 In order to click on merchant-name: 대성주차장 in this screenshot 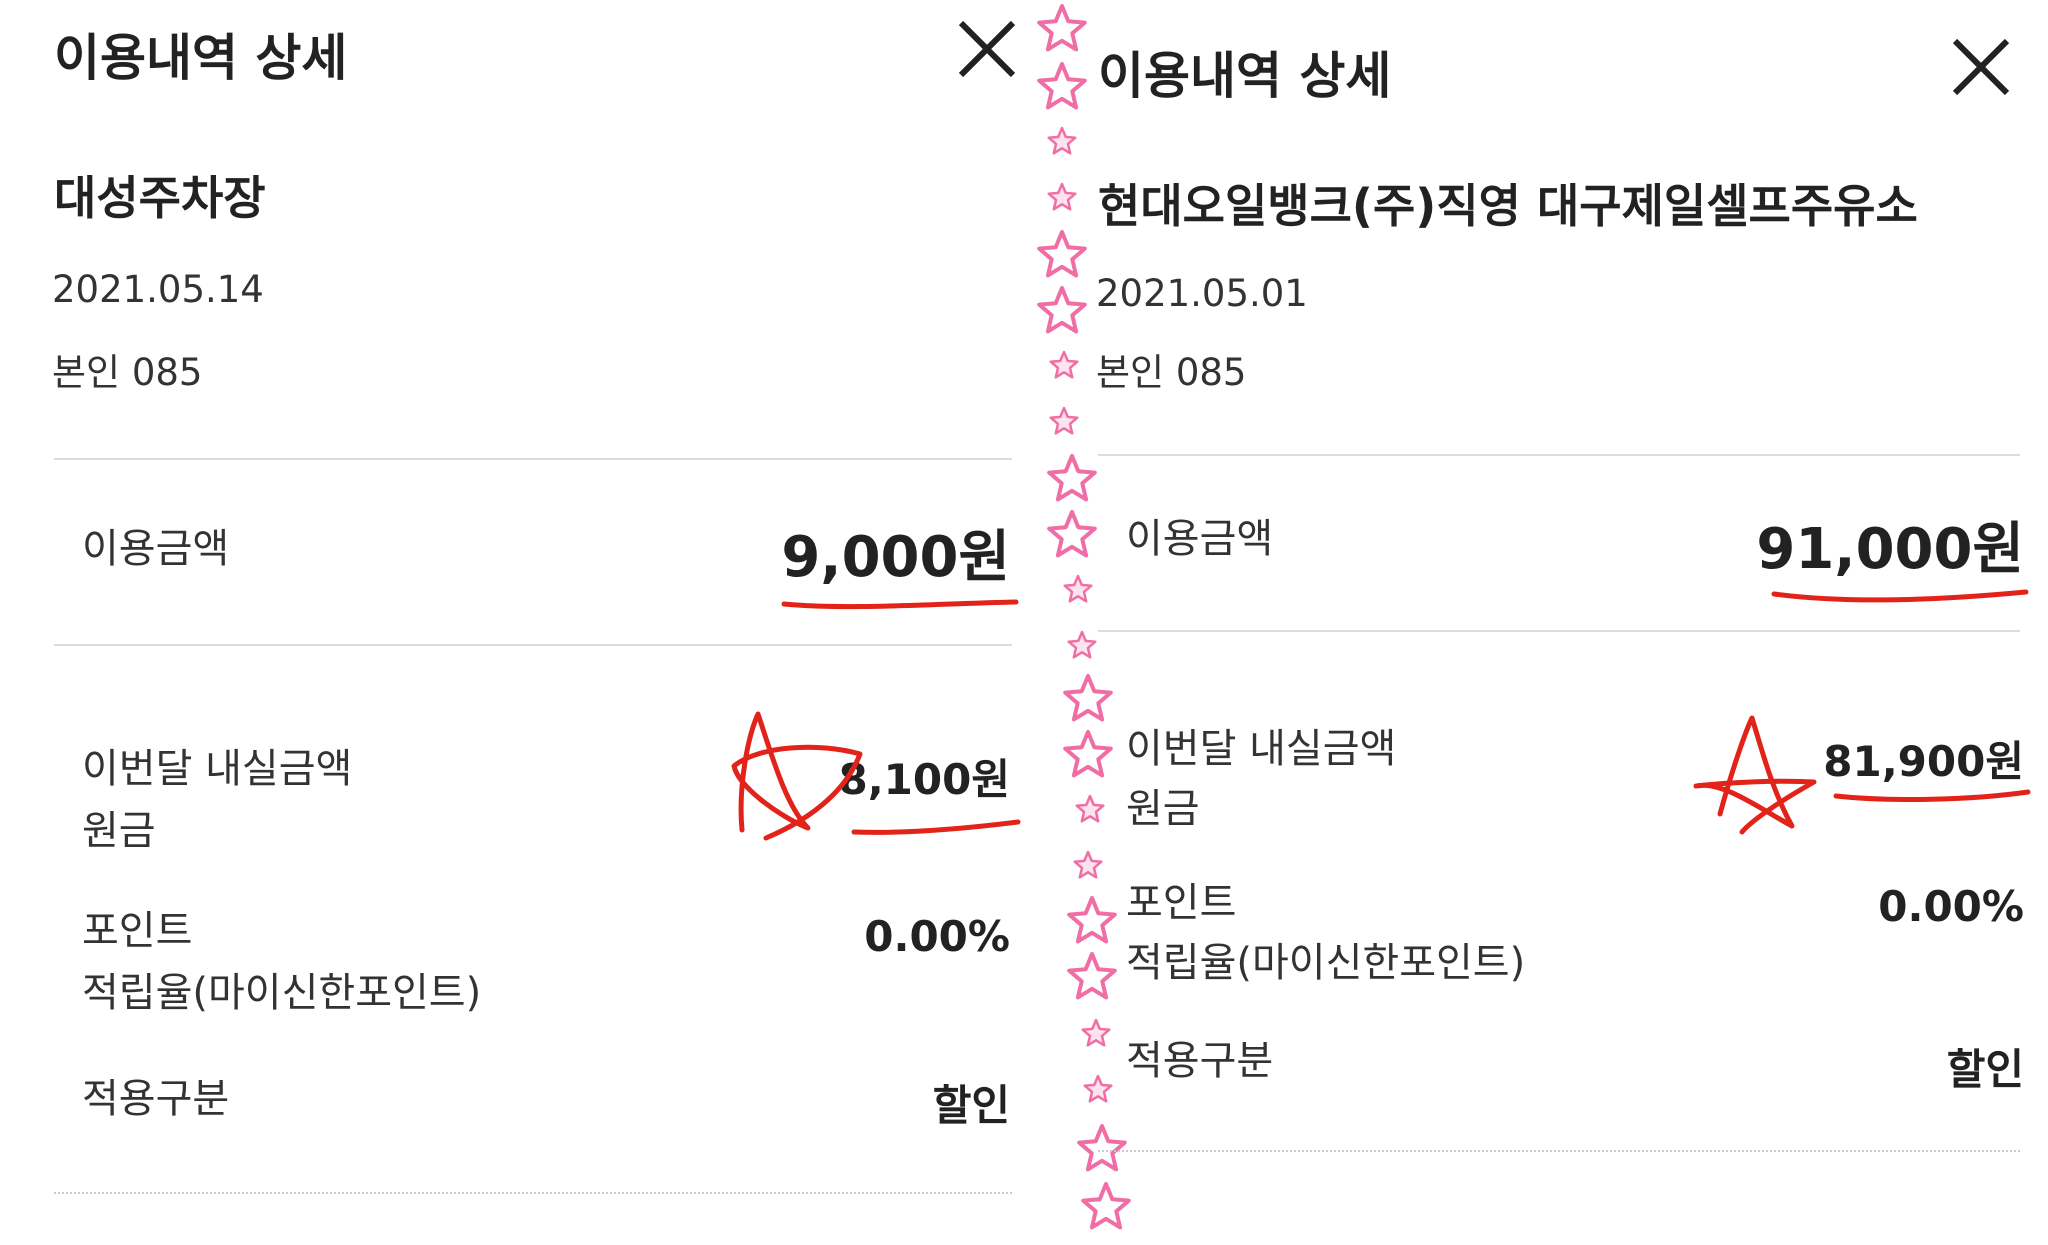, I will do `click(160, 198)`.